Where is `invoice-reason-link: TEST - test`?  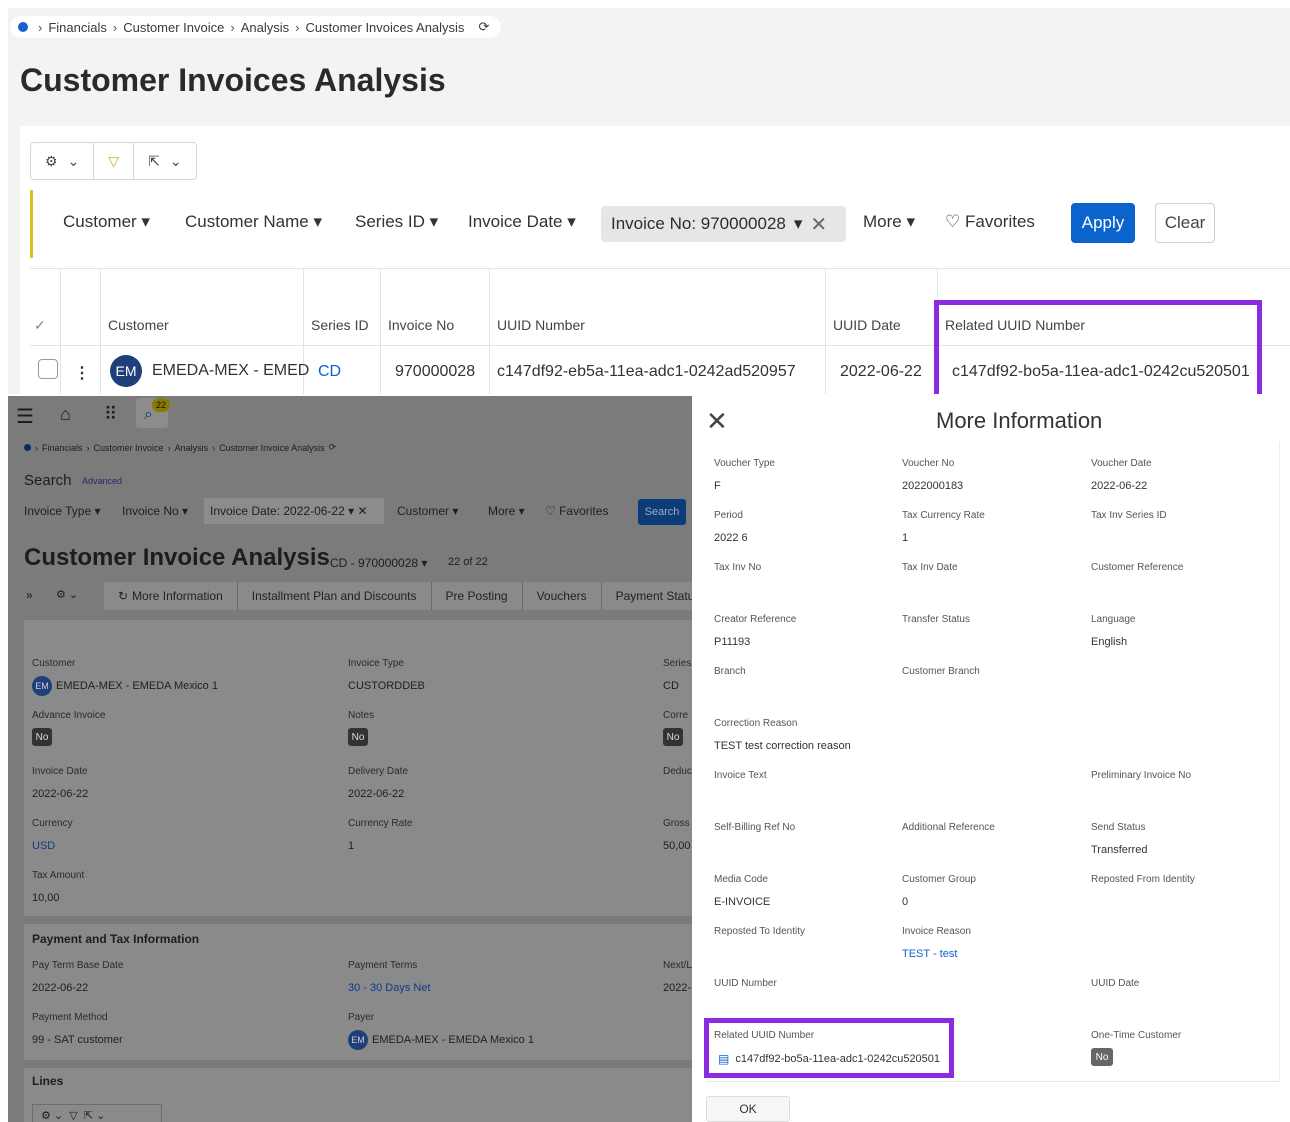 invoice-reason-link: TEST - test is located at coordinates (929, 954).